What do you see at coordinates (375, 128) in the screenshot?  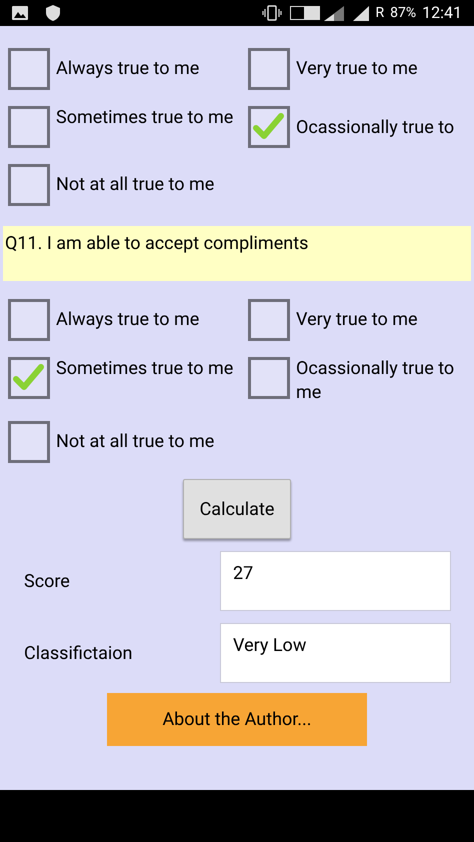 I see `option-label: Ocassionally true to` at bounding box center [375, 128].